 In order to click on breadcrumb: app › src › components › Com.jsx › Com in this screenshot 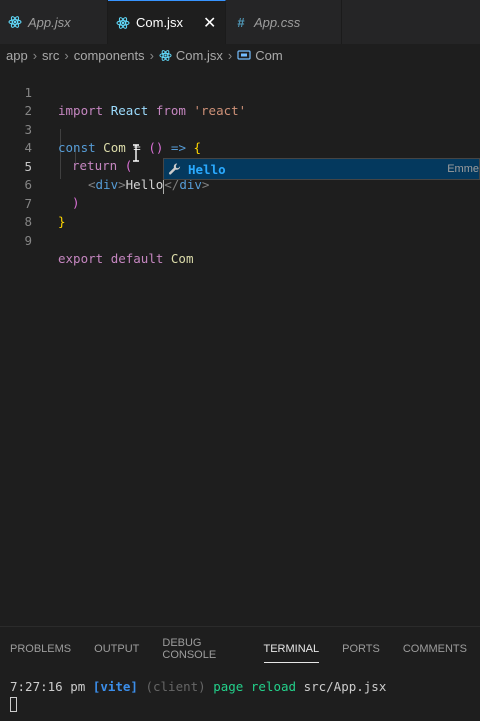, I will do `click(240, 55)`.